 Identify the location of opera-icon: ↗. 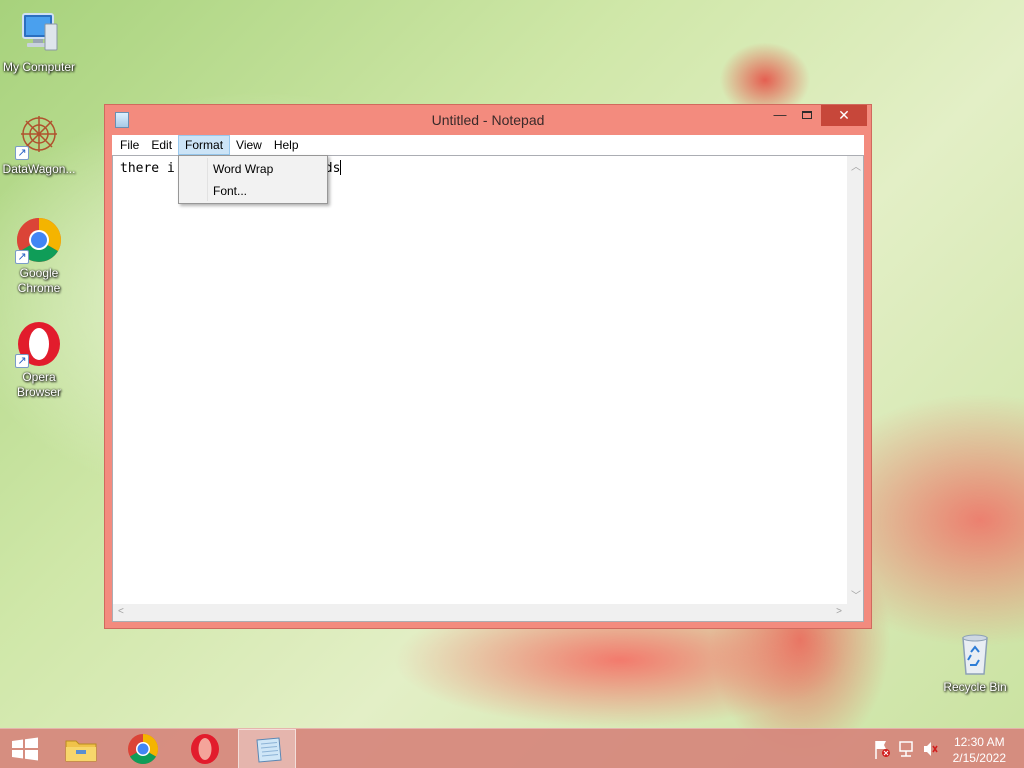
(39, 344).